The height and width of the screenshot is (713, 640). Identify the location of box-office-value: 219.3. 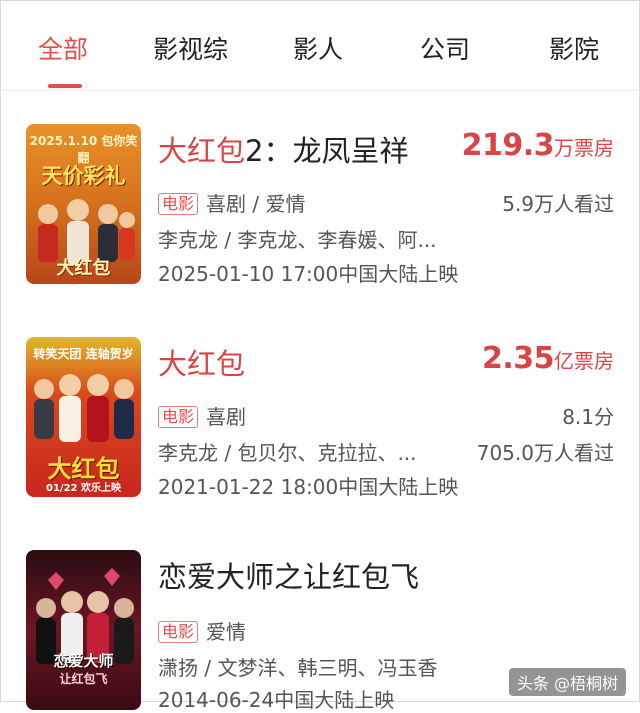
(508, 145).